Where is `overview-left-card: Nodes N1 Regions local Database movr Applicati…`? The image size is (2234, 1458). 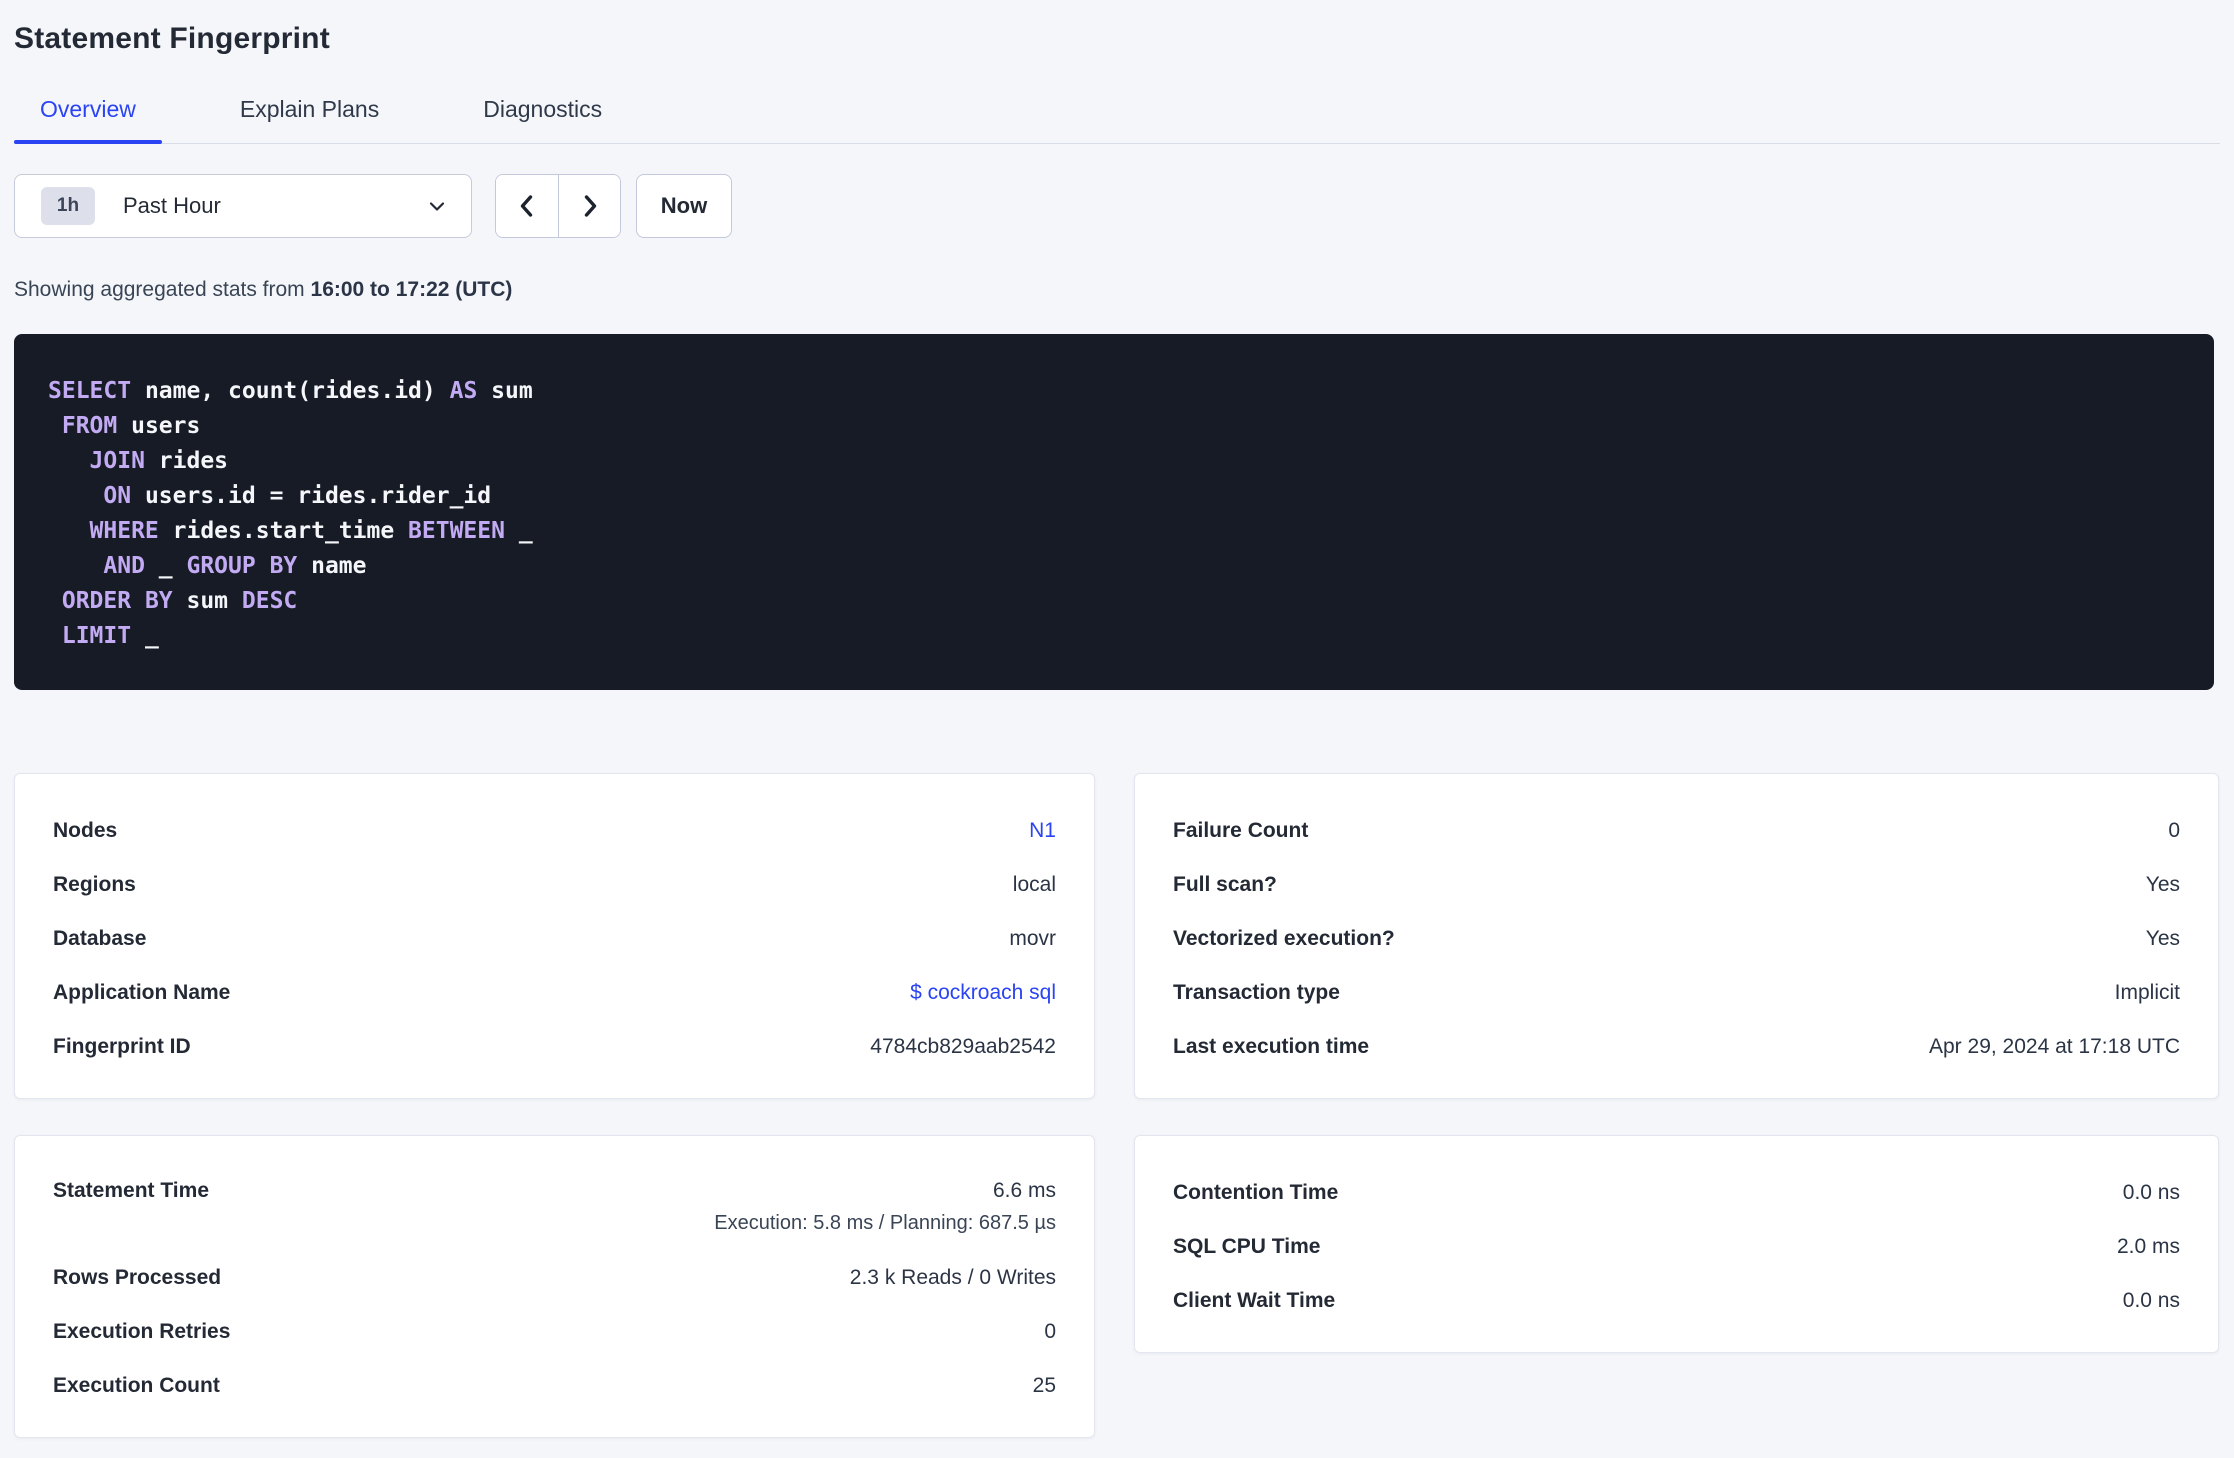 overview-left-card: Nodes N1 Regions local Database movr Applicati… is located at coordinates (554, 936).